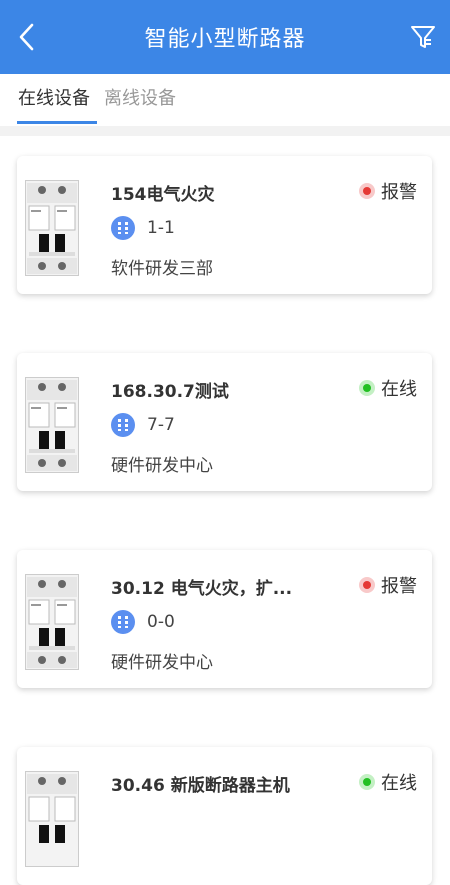 This screenshot has height=885, width=450. Describe the element at coordinates (224, 225) in the screenshot. I see `device-card: 154电气火灾 1-1 软件研发三部 报警` at that location.